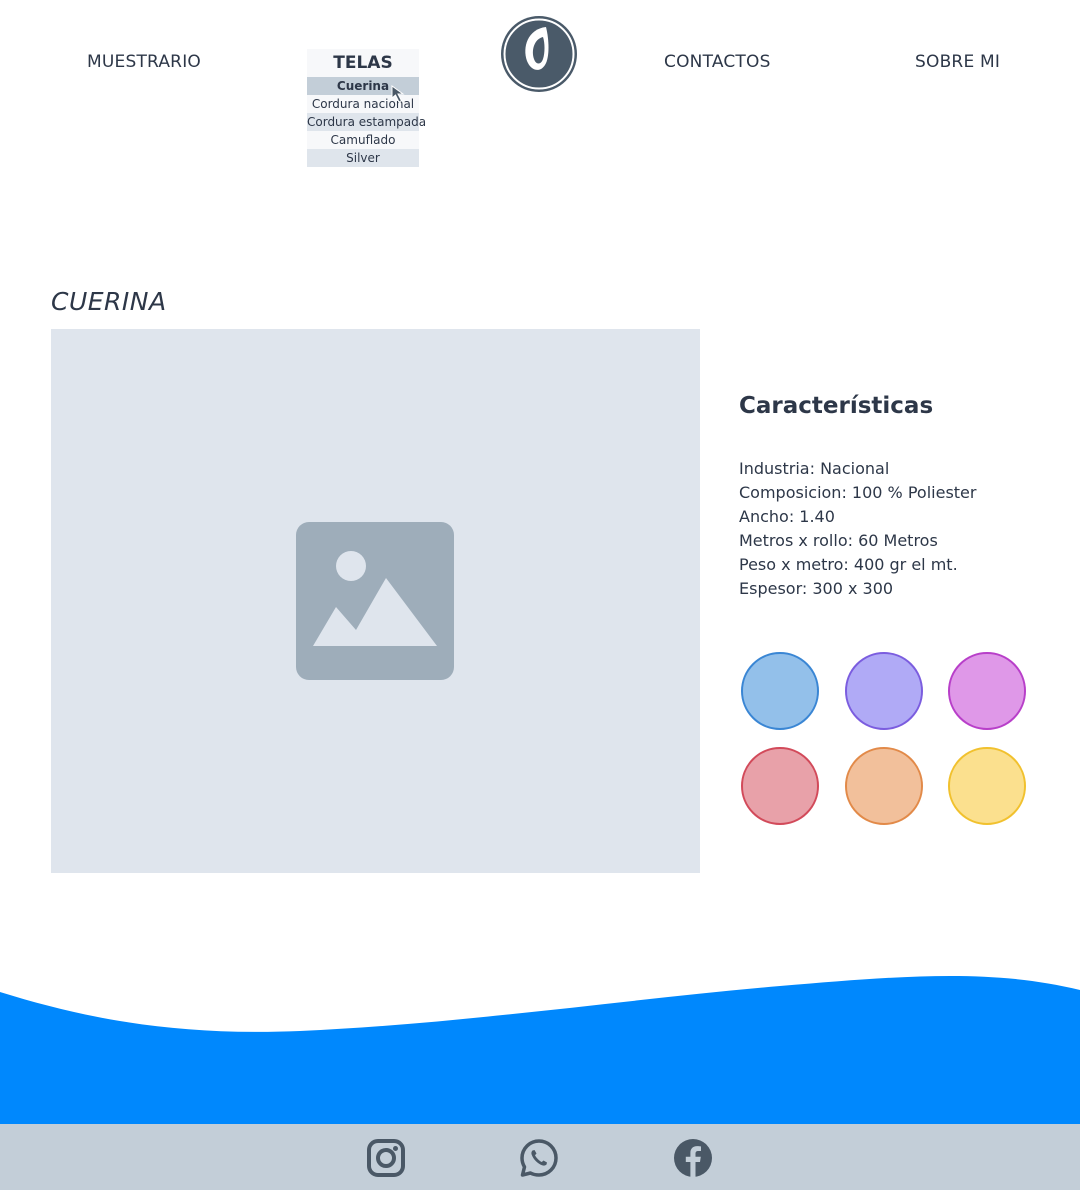  What do you see at coordinates (693, 1158) in the screenshot?
I see `facebook-icon` at bounding box center [693, 1158].